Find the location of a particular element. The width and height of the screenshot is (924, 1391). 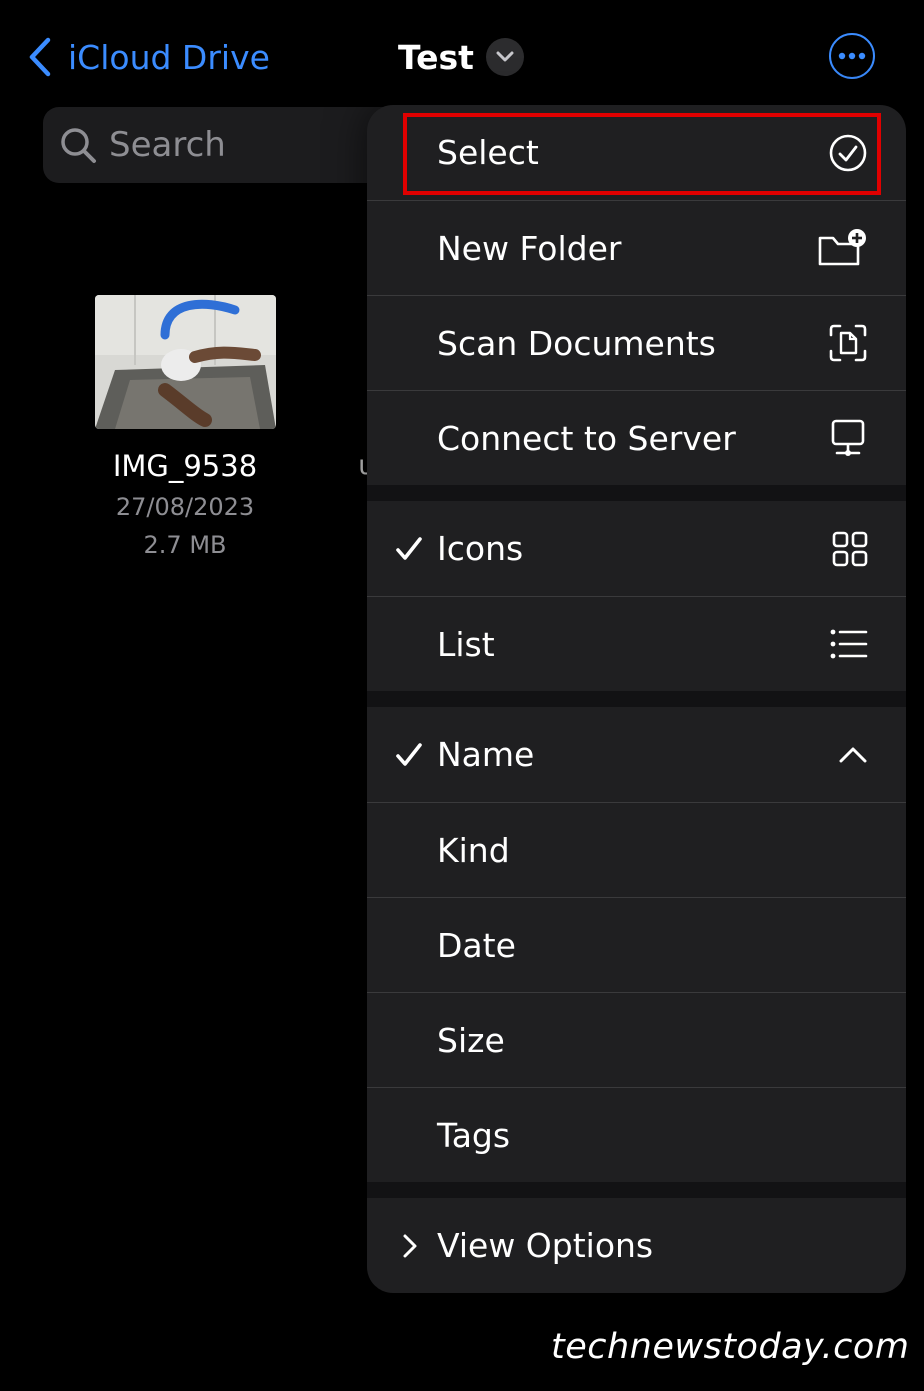

menu-item-list: List is located at coordinates (636, 644).